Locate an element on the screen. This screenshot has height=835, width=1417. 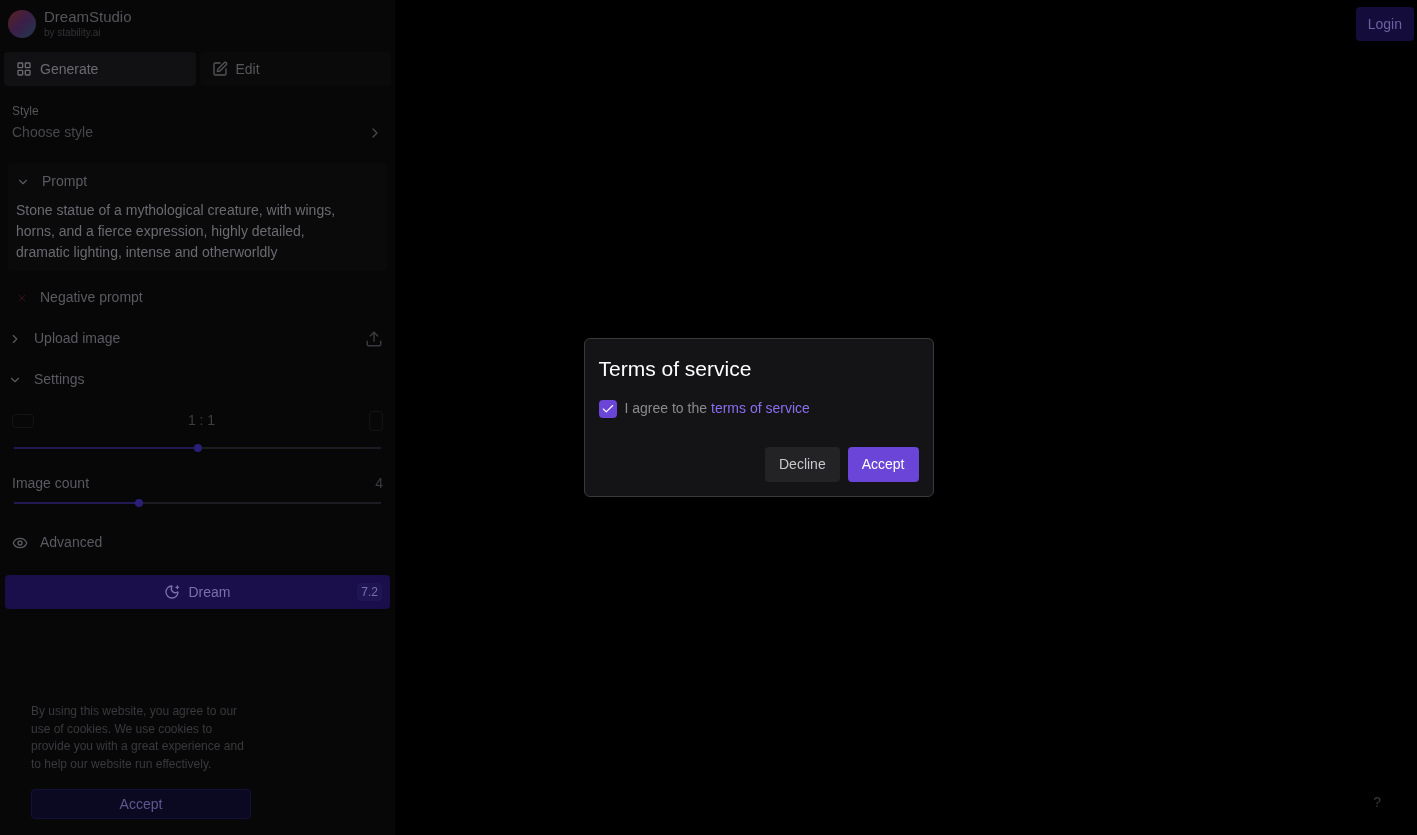
dialog-title: Terms of service is located at coordinates (675, 368).